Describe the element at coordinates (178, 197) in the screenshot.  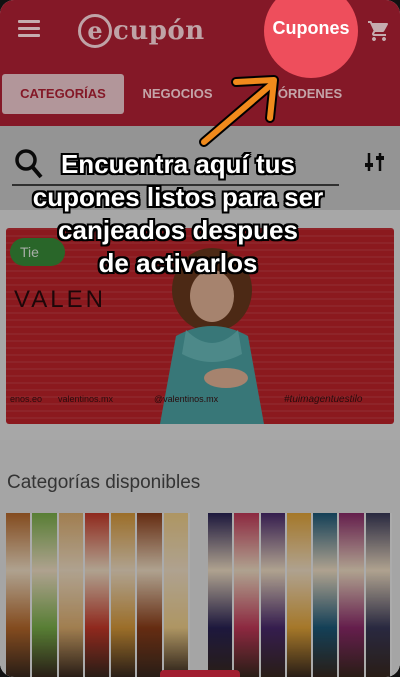
I see `tooltip-line: cupones listos para ser` at that location.